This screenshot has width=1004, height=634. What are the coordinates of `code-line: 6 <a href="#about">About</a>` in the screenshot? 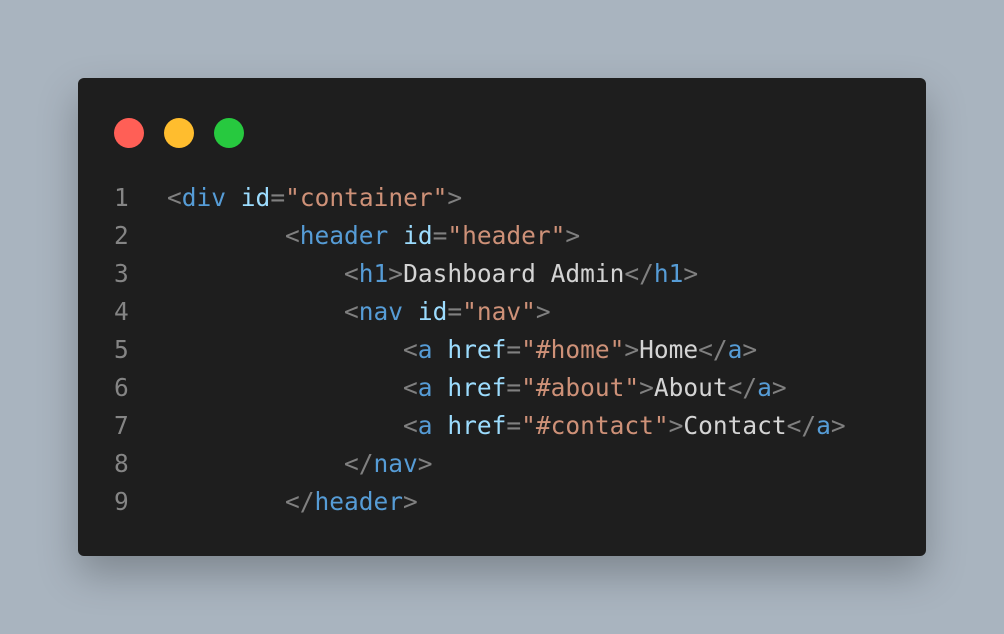 It's located at (502, 388).